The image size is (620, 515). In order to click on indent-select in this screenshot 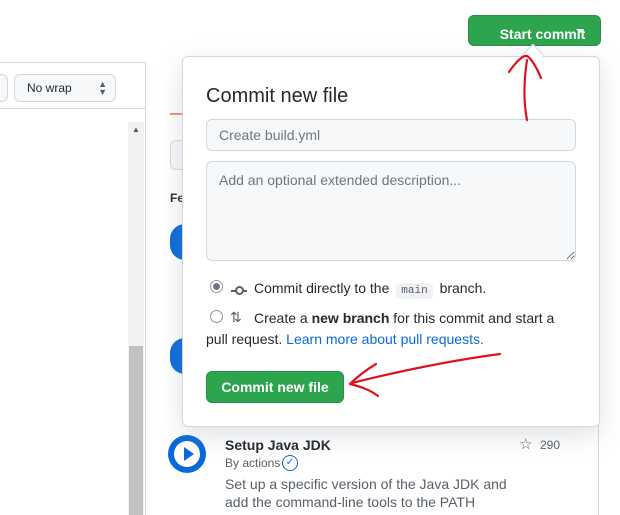, I will do `click(4, 88)`.